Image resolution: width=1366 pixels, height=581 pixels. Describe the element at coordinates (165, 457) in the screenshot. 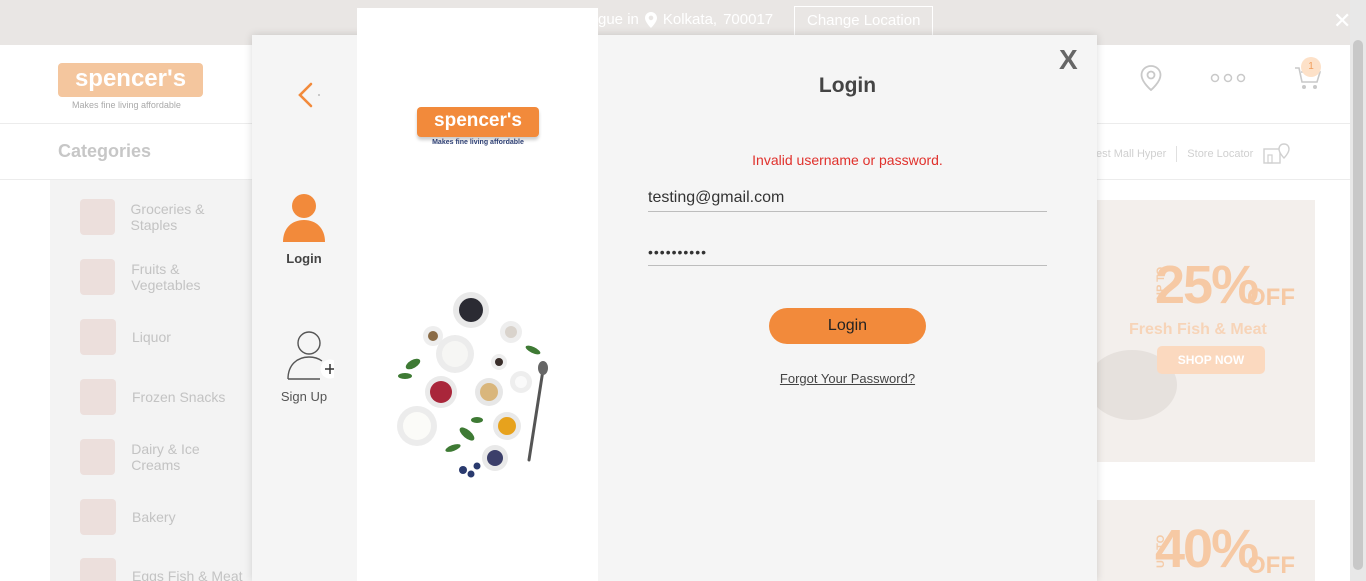

I see `category-label: Dairy & Ice Creams` at that location.